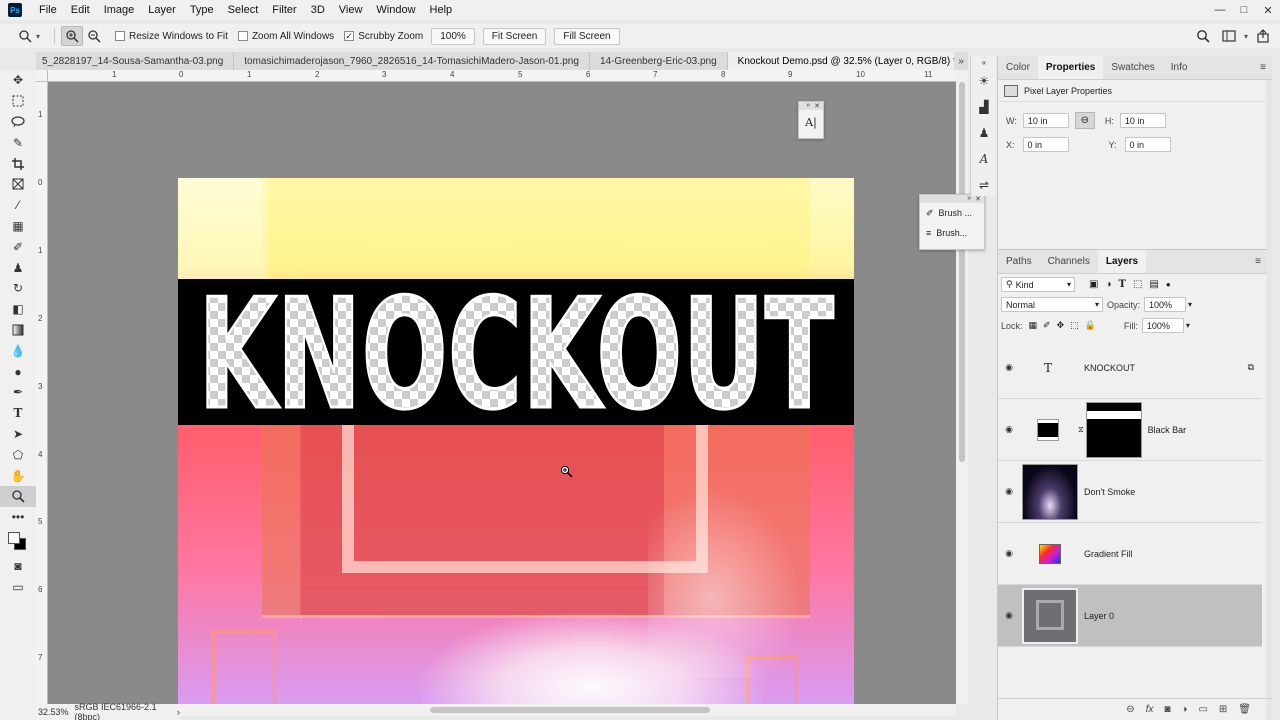  Describe the element at coordinates (984, 81) in the screenshot. I see `adjustments-icon: ☀` at that location.